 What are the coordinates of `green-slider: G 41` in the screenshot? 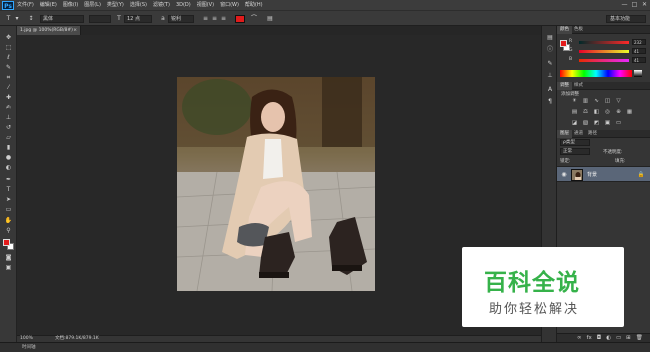 It's located at (608, 51).